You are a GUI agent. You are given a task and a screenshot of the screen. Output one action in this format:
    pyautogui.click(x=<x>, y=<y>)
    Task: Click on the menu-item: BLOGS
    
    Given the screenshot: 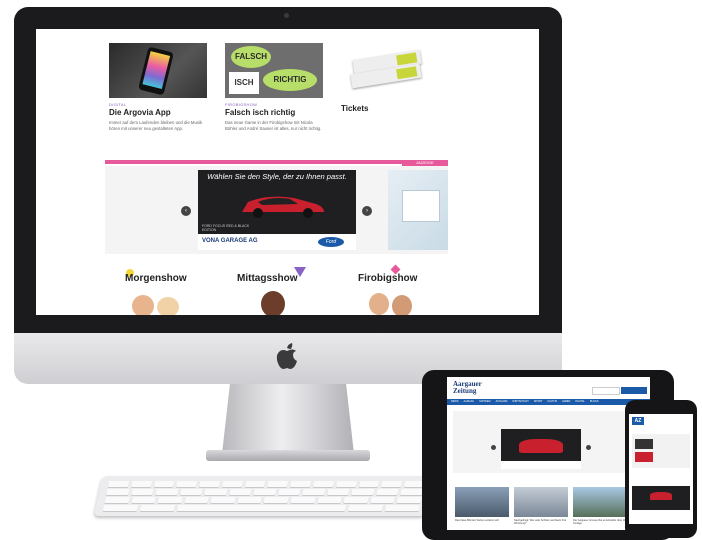 What is the action you would take?
    pyautogui.click(x=594, y=402)
    